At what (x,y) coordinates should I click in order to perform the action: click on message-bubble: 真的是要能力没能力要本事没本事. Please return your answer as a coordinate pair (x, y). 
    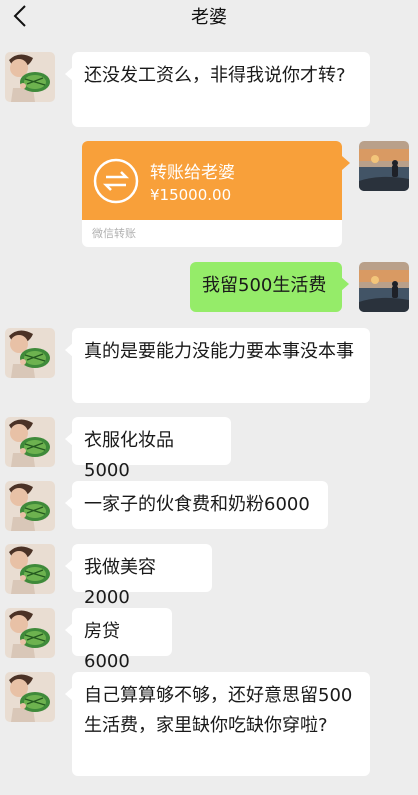
    Looking at the image, I should click on (217, 365).